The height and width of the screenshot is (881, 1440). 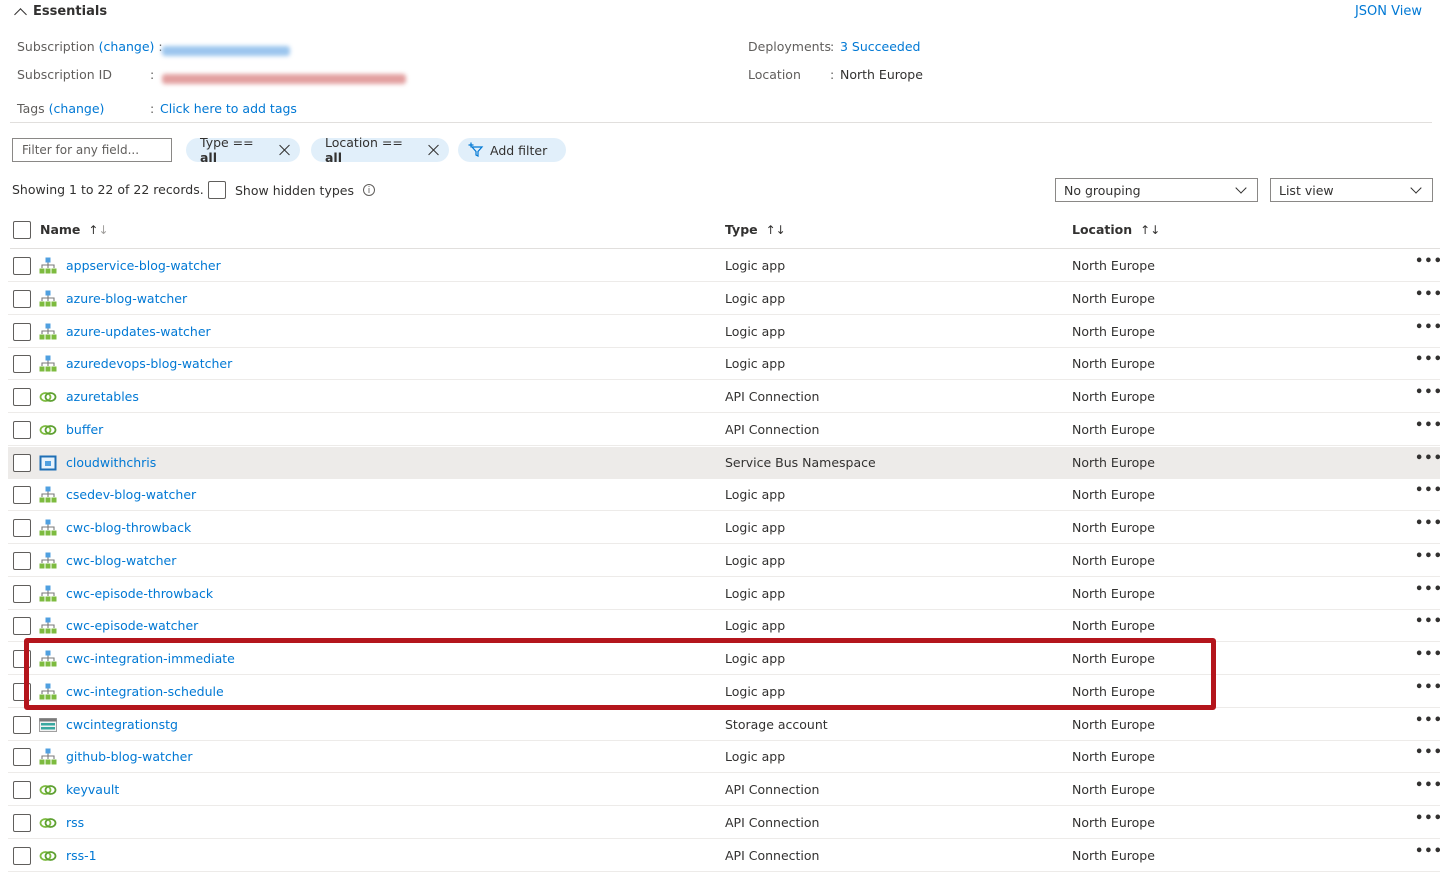 I want to click on resource-name-link: buffer, so click(x=84, y=429).